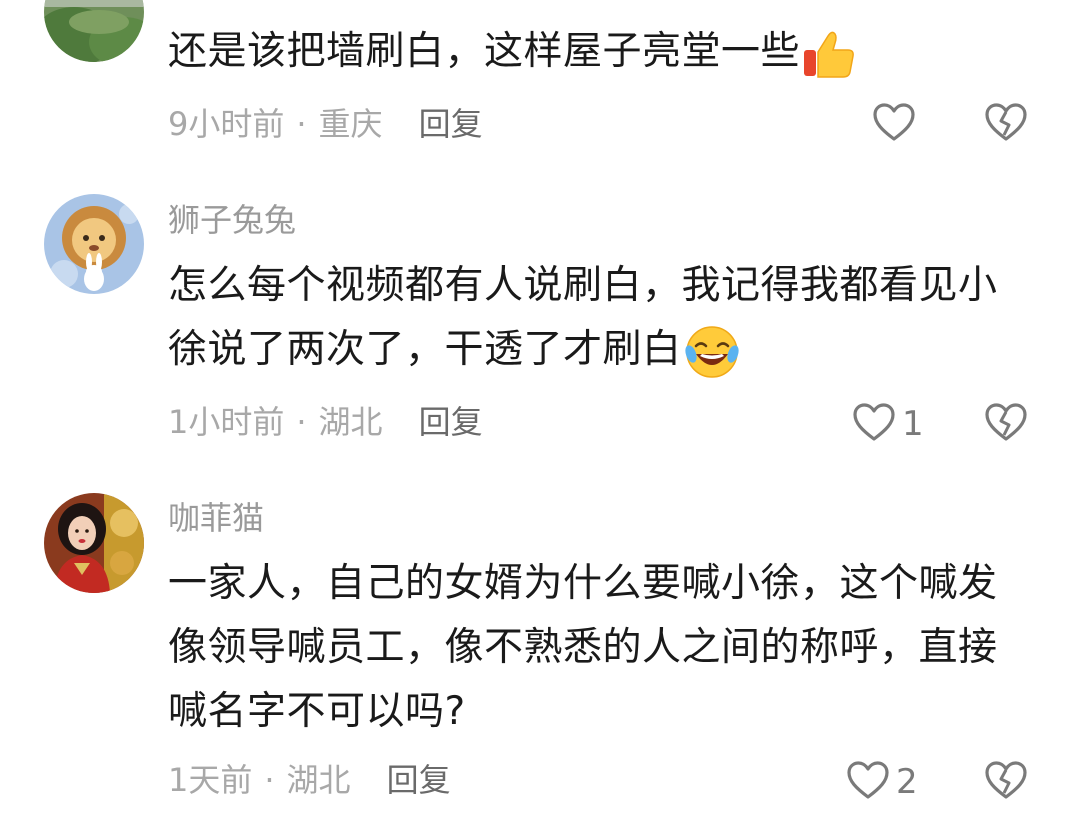  I want to click on comment-username: 狮子兔兔, so click(232, 220).